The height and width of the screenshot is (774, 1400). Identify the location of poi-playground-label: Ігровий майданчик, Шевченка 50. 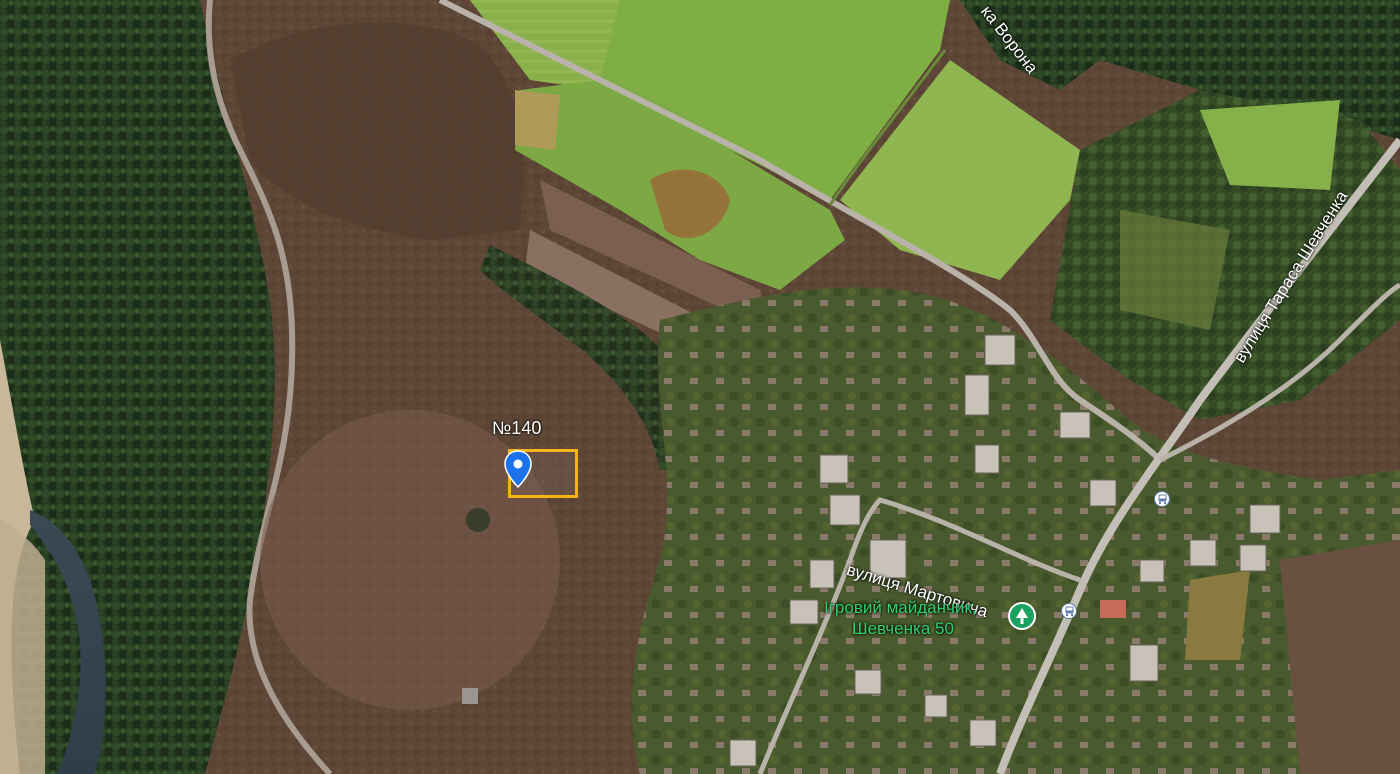
(900, 618).